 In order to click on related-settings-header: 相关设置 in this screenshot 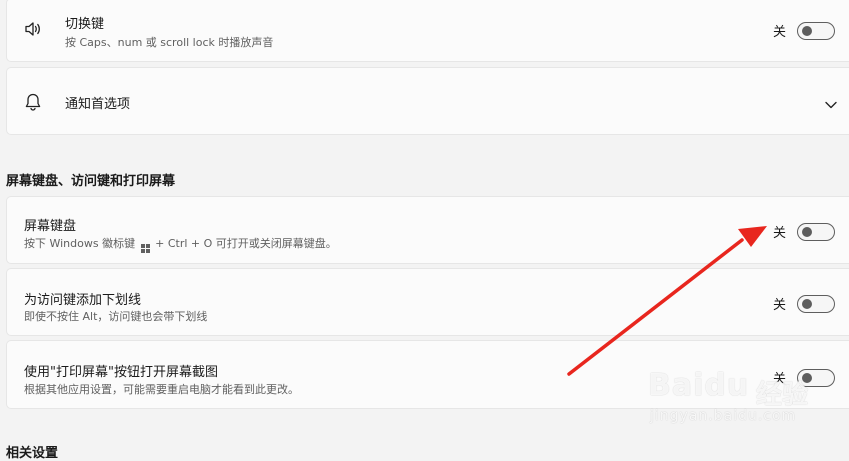, I will do `click(32, 453)`.